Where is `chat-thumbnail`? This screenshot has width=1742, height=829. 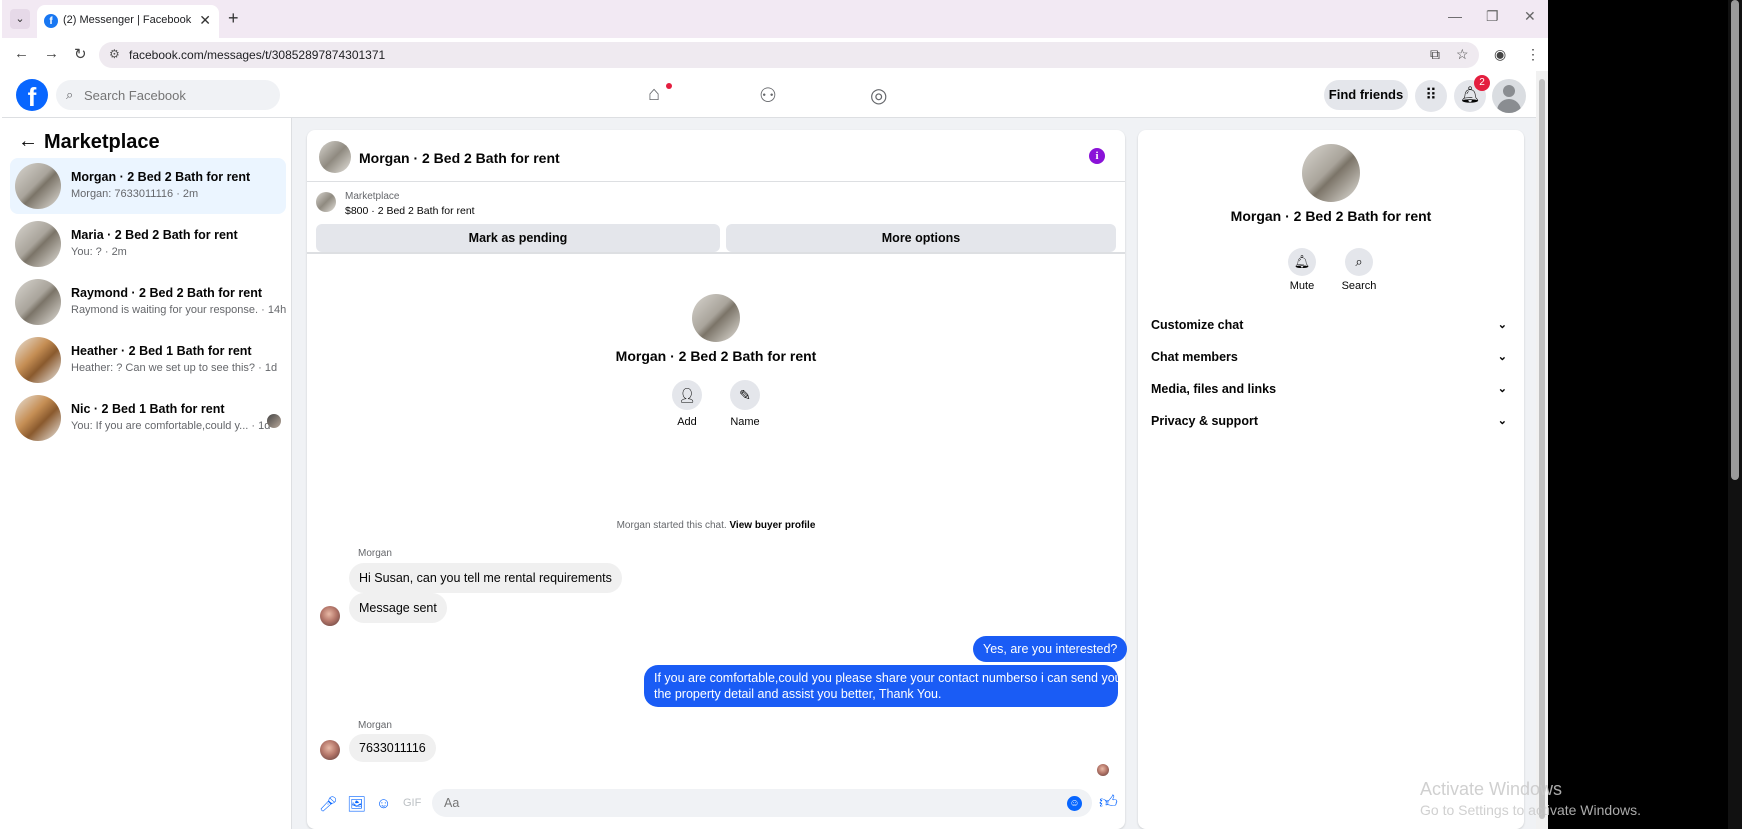 chat-thumbnail is located at coordinates (335, 157).